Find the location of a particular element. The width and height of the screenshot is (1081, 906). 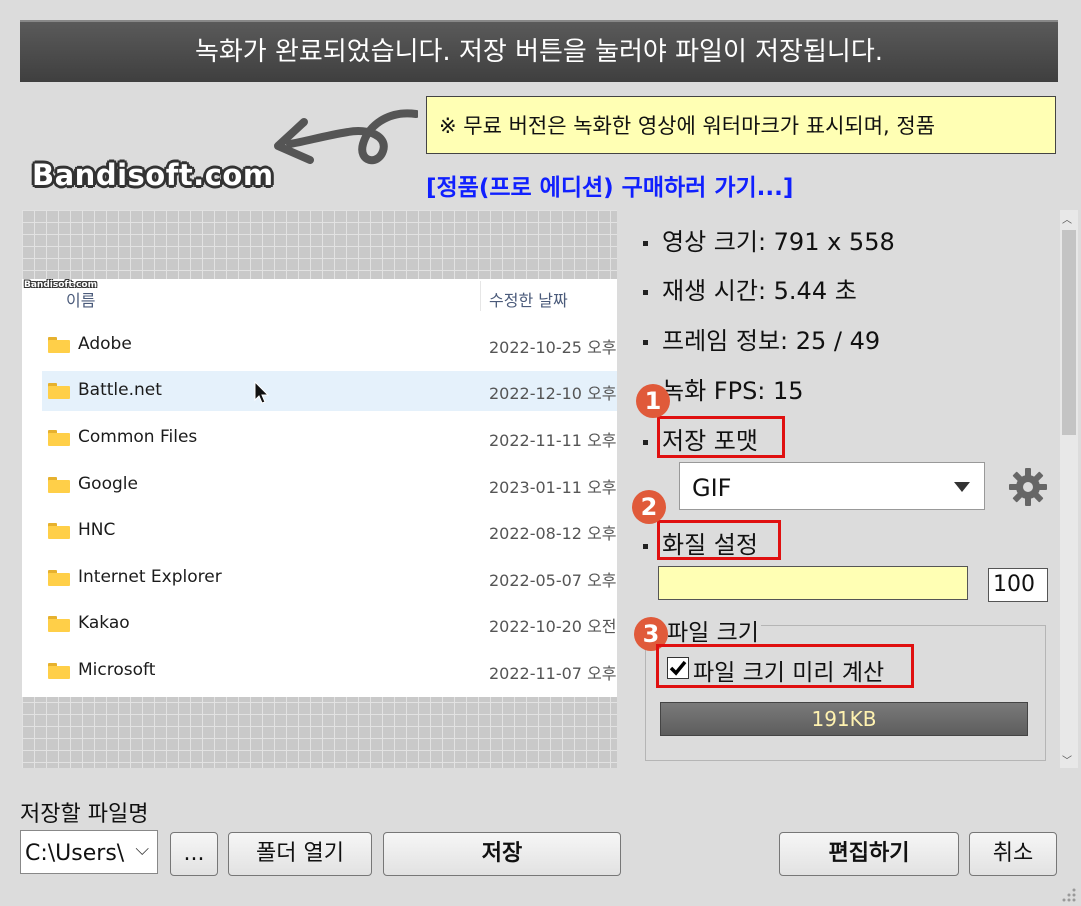

format-dropdown: GIF is located at coordinates (832, 486).